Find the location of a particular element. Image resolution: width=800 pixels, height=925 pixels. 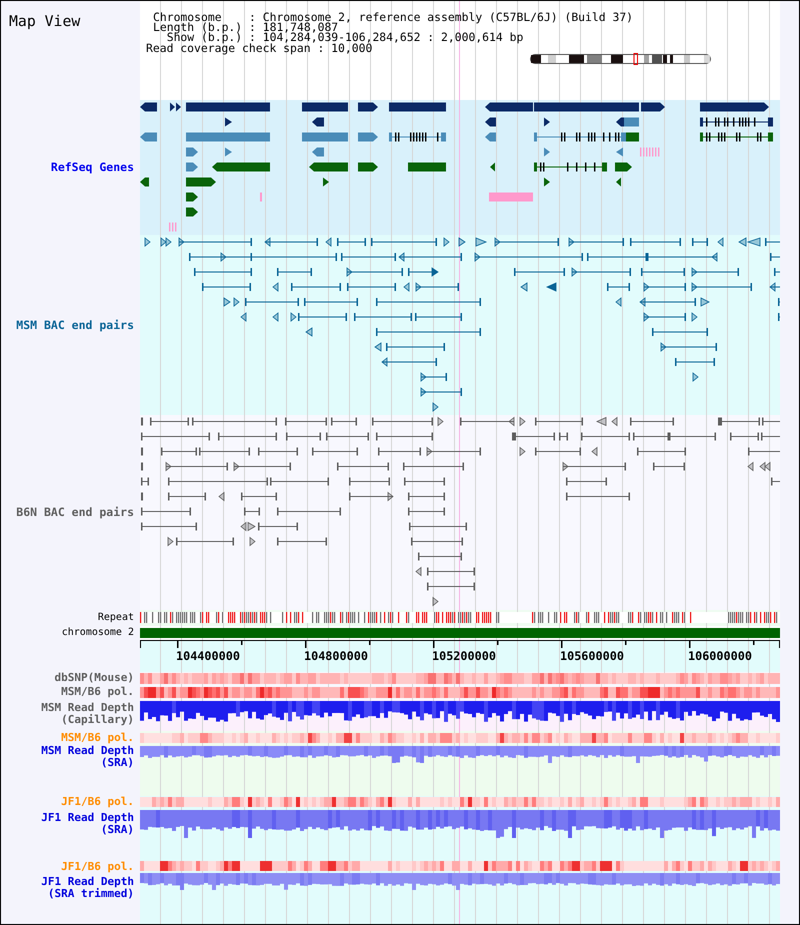

track-label: B6N BAC end pairs is located at coordinates (75, 512).